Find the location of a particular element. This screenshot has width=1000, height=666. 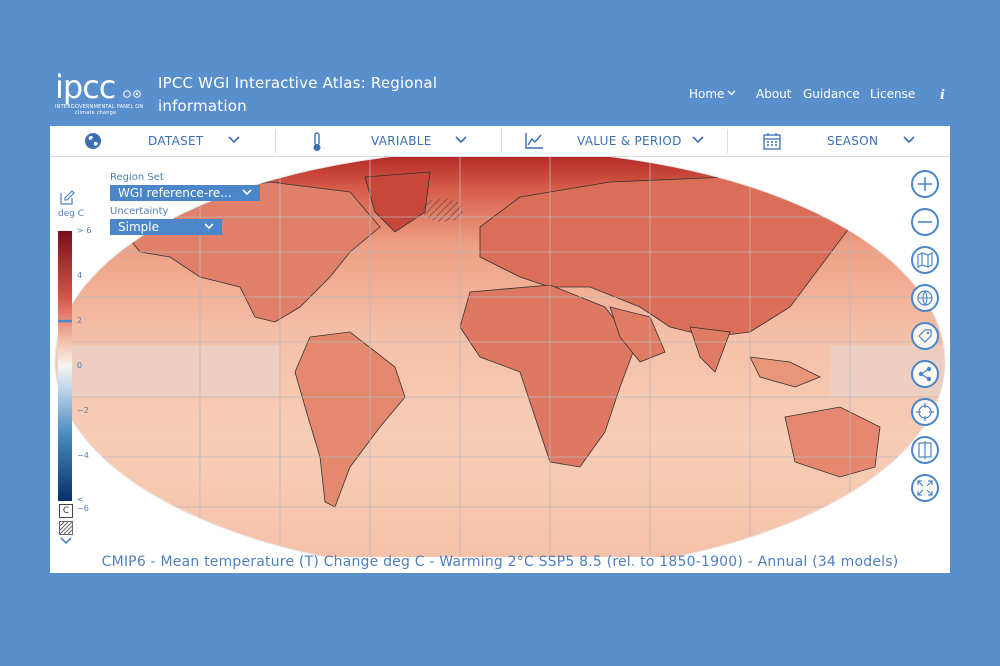

nav-home-label: Home is located at coordinates (707, 94).